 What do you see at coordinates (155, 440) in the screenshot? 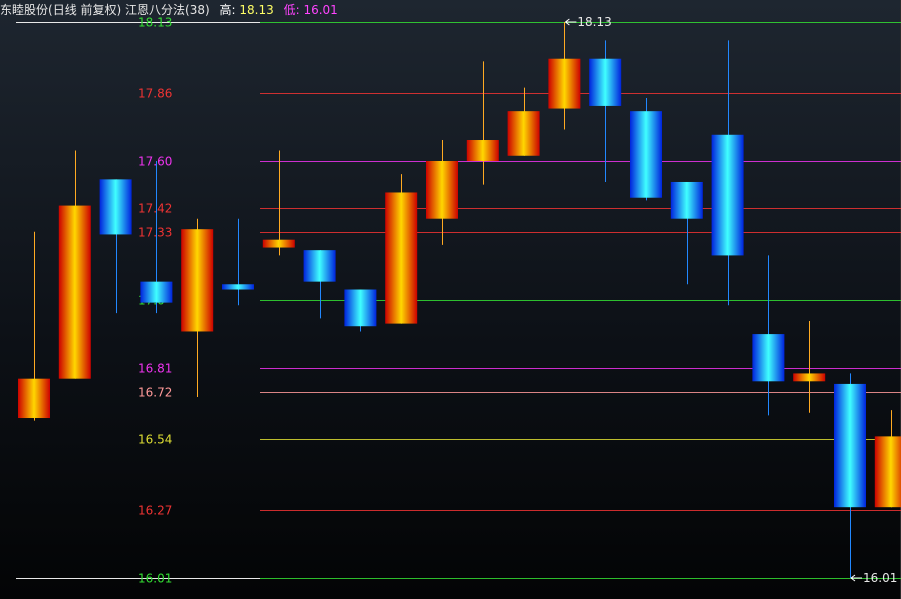
I see `level-label: 16.54` at bounding box center [155, 440].